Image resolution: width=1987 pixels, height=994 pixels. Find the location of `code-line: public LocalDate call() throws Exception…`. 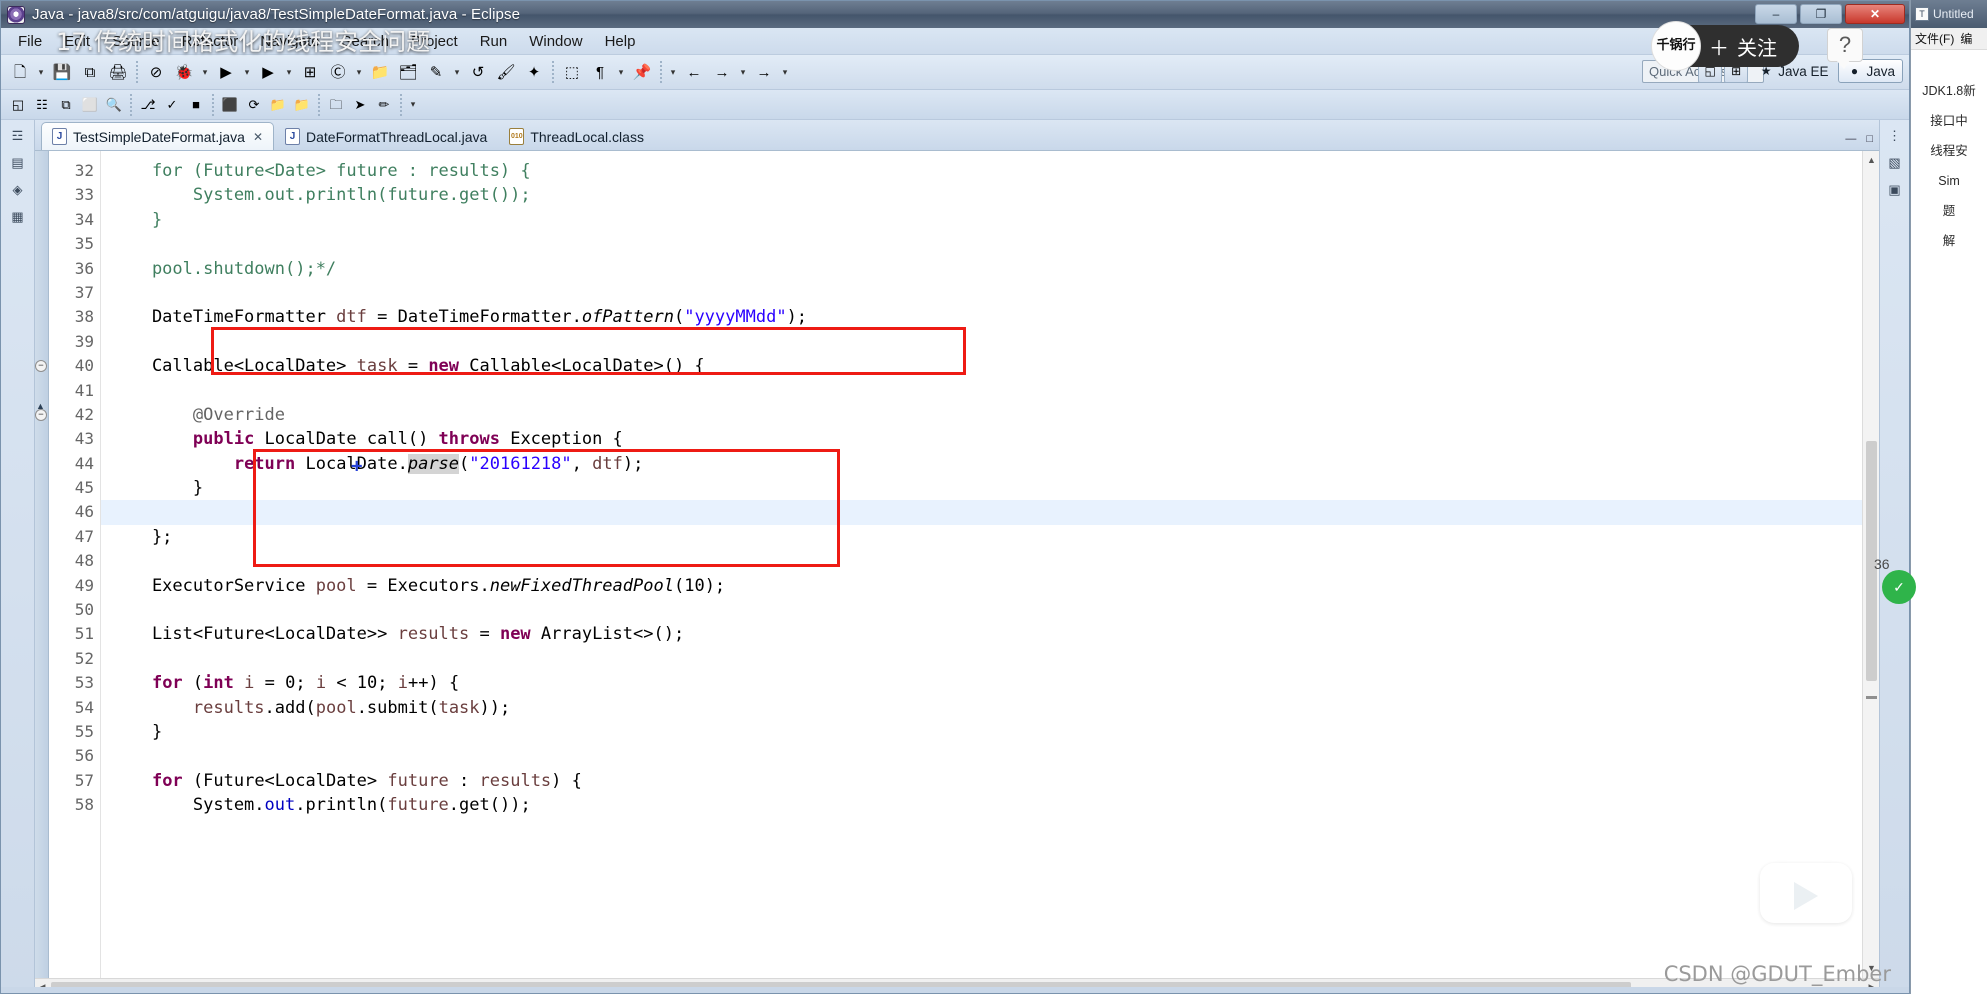

code-line: public LocalDate call() throws Exception… is located at coordinates (981, 439).